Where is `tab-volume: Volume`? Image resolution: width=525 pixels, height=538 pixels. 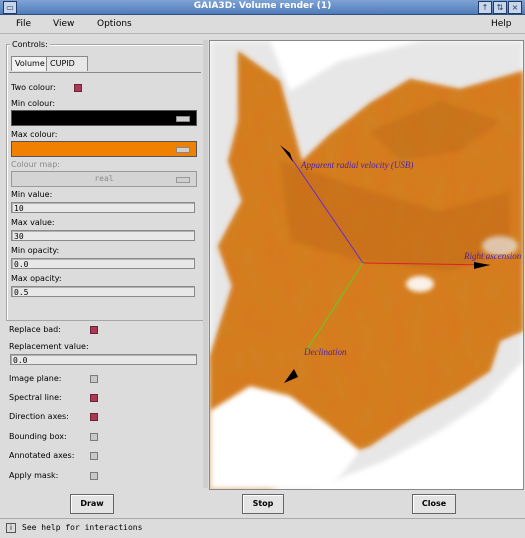 tab-volume: Volume is located at coordinates (30, 63).